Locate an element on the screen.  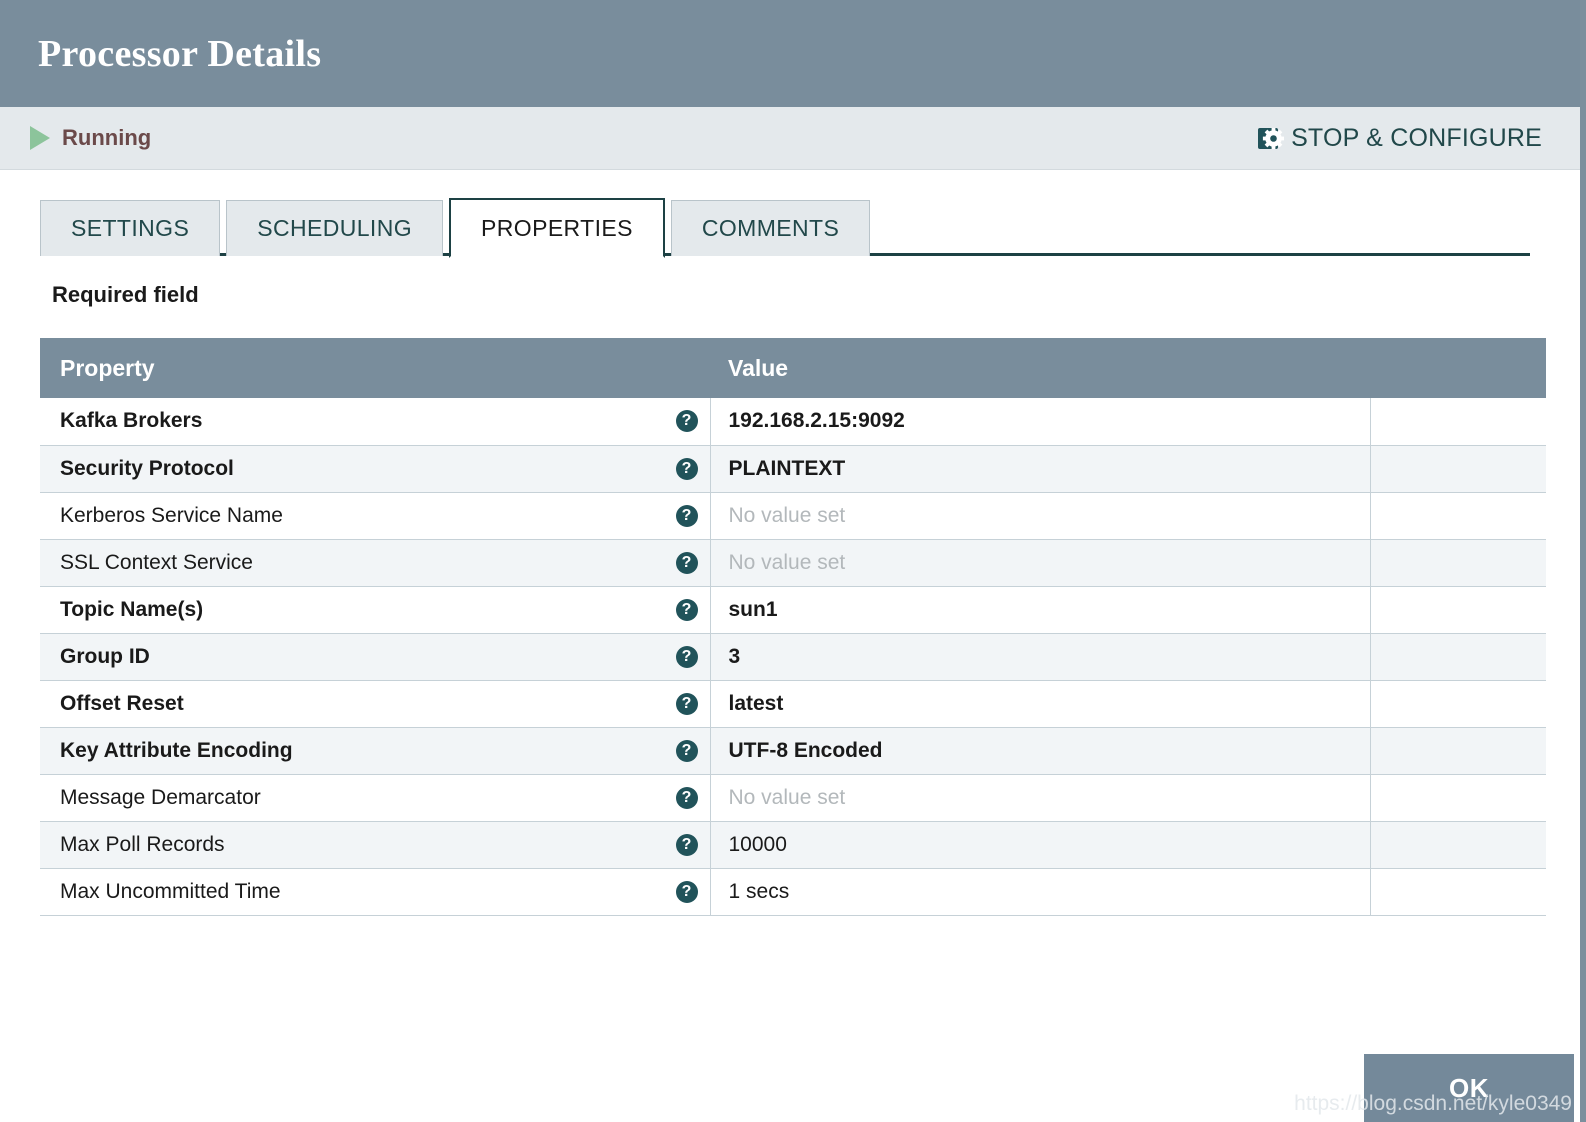
tab-label: SCHEDULING is located at coordinates (335, 228).